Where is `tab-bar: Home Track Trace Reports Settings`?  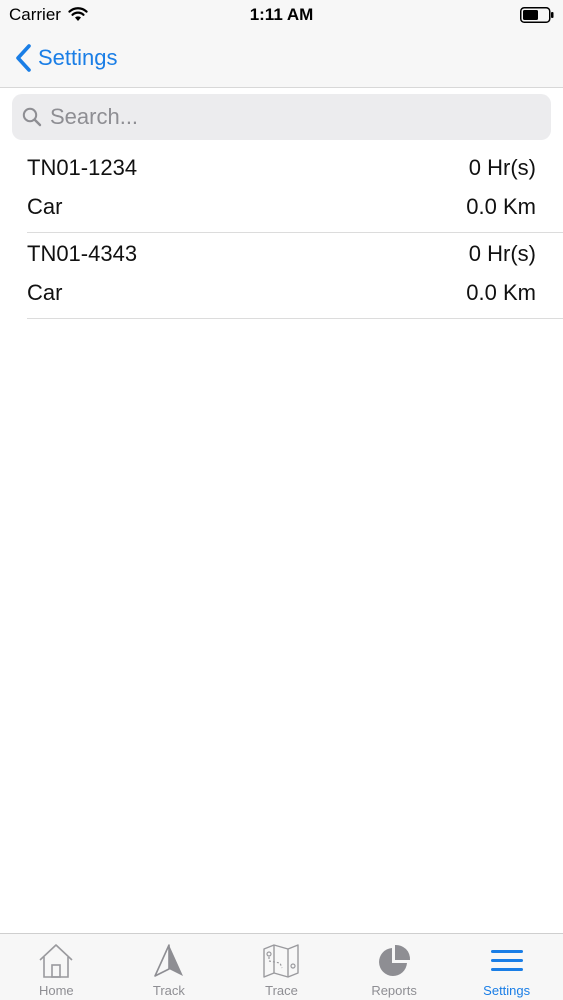
tab-bar: Home Track Trace Reports Settings is located at coordinates (281, 966).